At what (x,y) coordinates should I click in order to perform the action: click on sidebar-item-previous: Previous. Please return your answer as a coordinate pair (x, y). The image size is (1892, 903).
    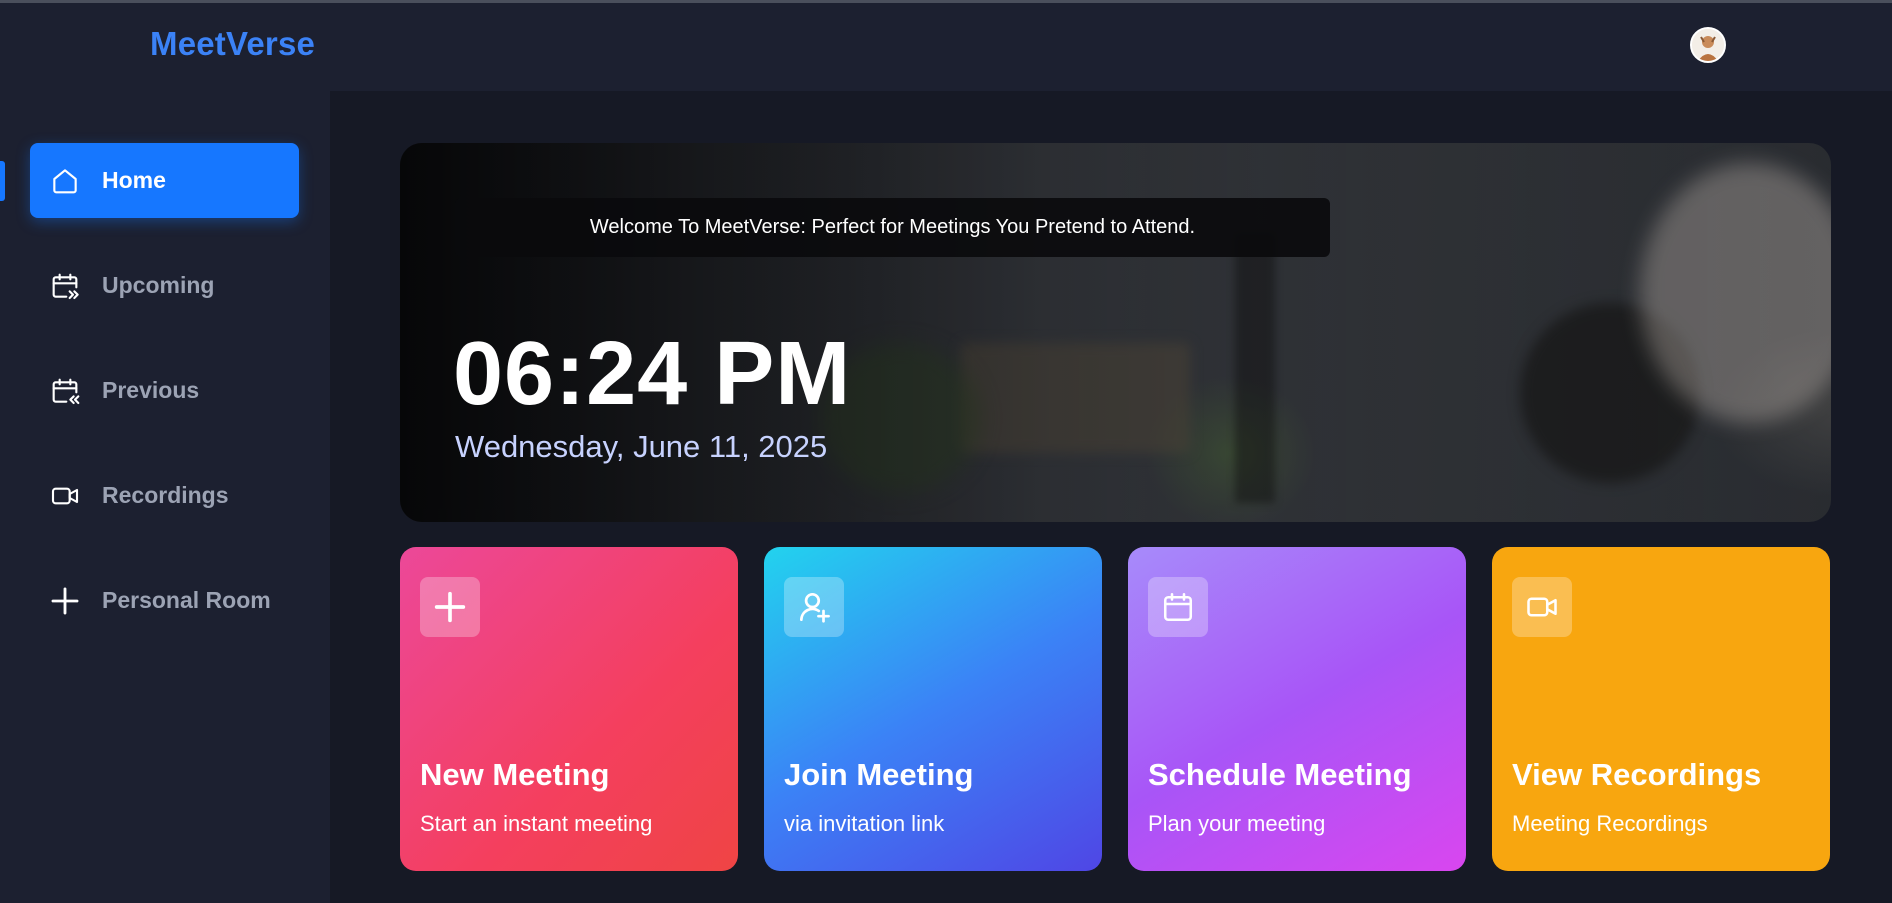
    Looking at the image, I should click on (164, 390).